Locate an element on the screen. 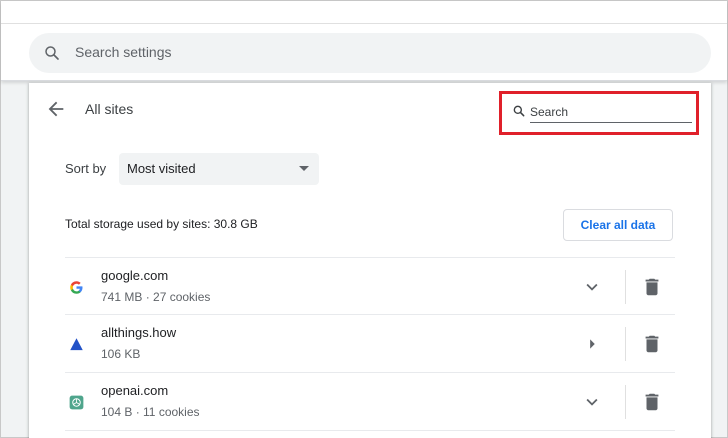  site-storage-info: 741 MB · 27 cookies is located at coordinates (156, 297).